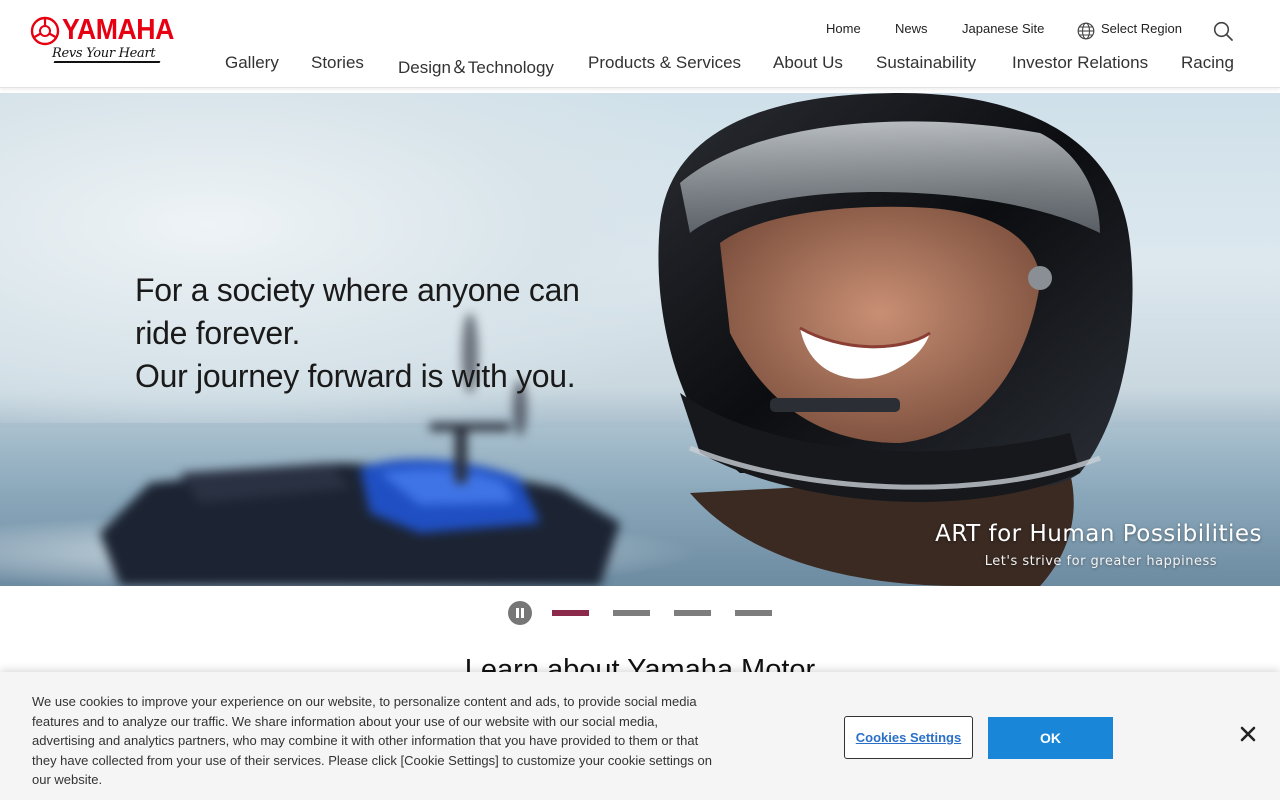 This screenshot has height=800, width=1280. Describe the element at coordinates (908, 737) in the screenshot. I see `cookie-settings-button: Cookies Settings` at that location.